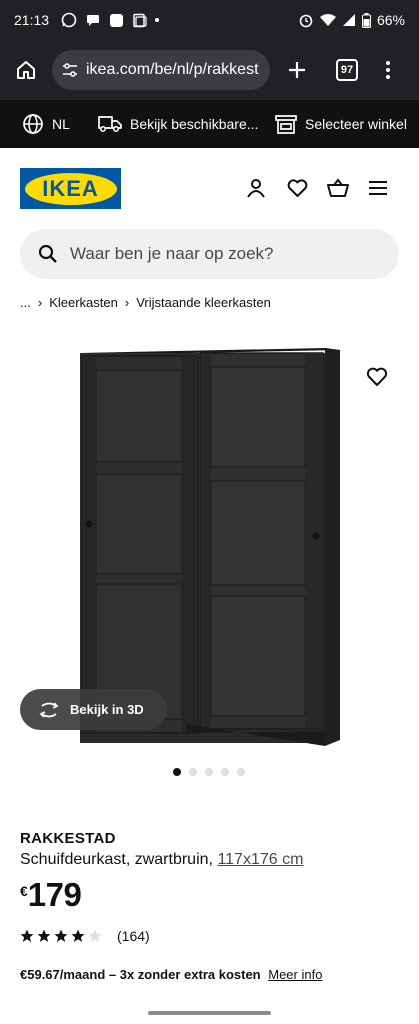 The width and height of the screenshot is (419, 1024). What do you see at coordinates (69, 20) in the screenshot?
I see `whatsapp-icon` at bounding box center [69, 20].